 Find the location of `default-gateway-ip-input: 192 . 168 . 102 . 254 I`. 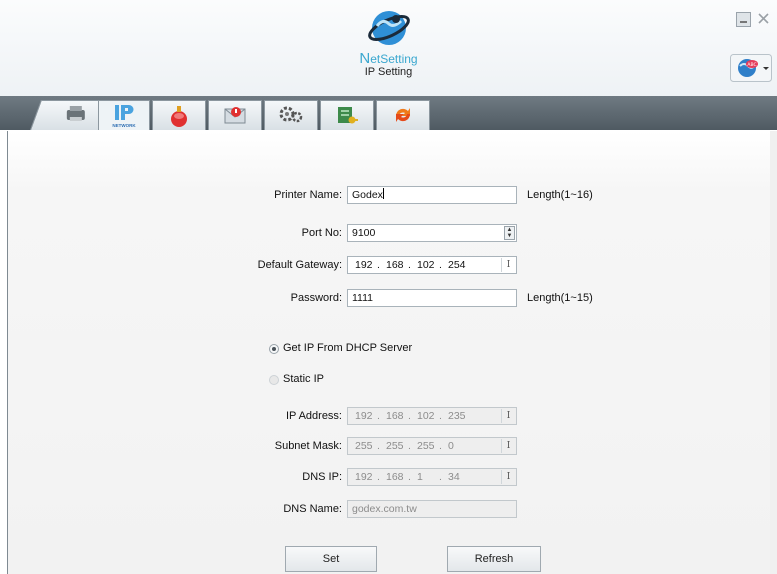

default-gateway-ip-input: 192 . 168 . 102 . 254 I is located at coordinates (432, 265).